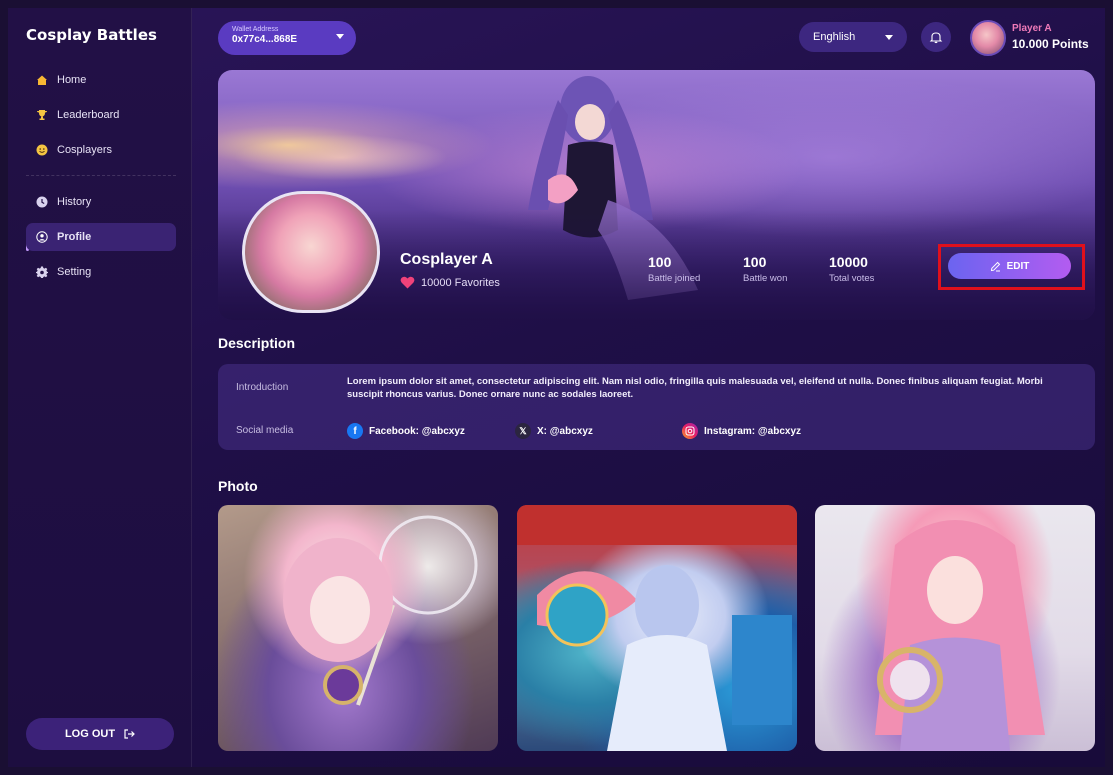  What do you see at coordinates (42, 150) in the screenshot?
I see `smiley-icon` at bounding box center [42, 150].